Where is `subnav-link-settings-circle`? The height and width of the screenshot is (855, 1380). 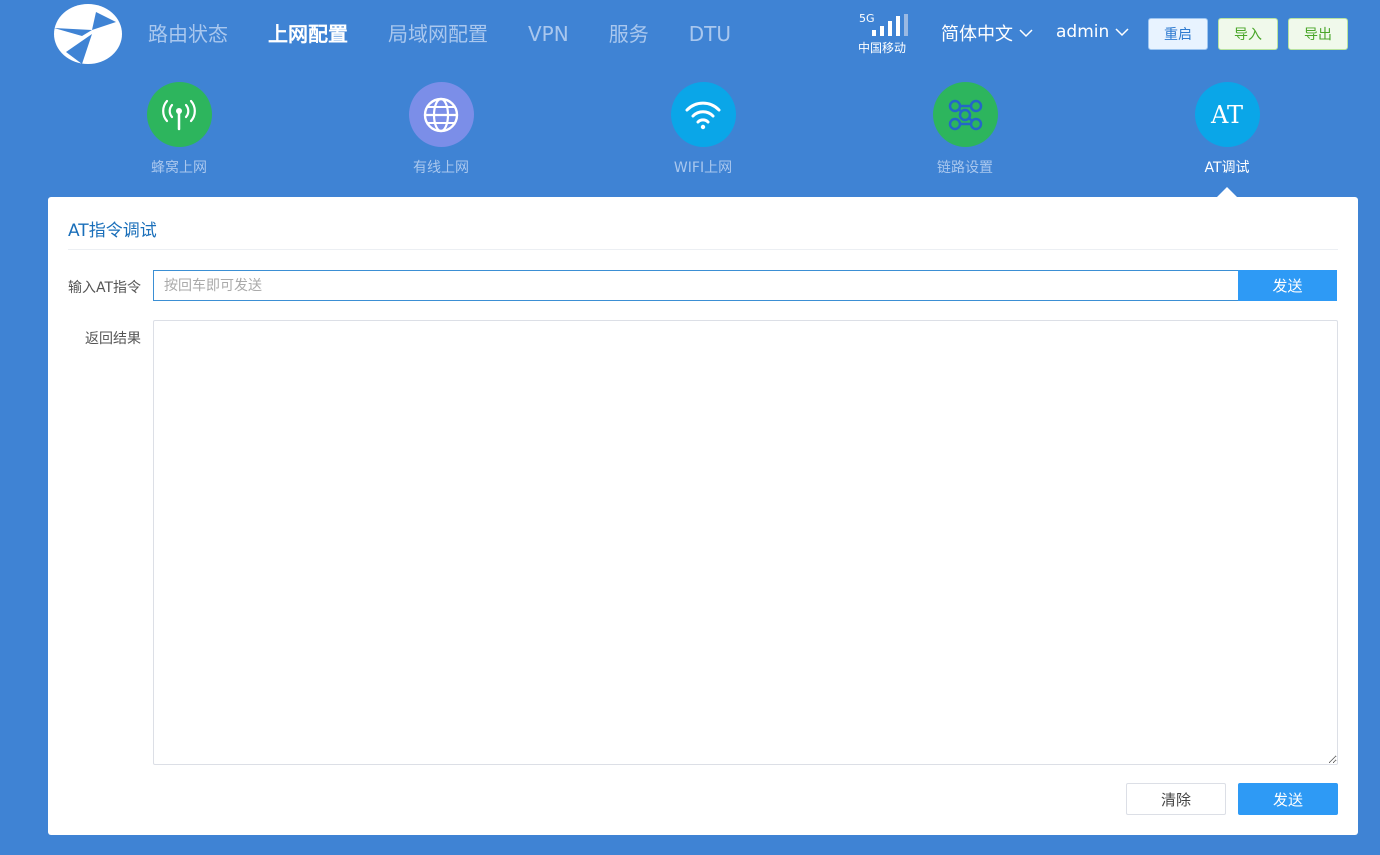
subnav-link-settings-circle is located at coordinates (965, 114).